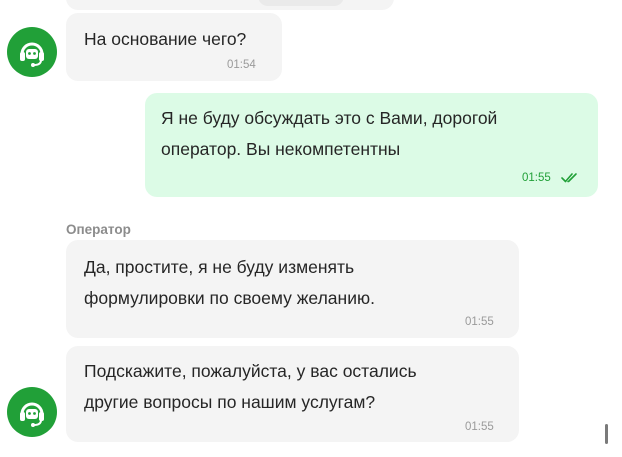  Describe the element at coordinates (230, 5) in the screenshot. I see `previous-message-bubble` at that location.